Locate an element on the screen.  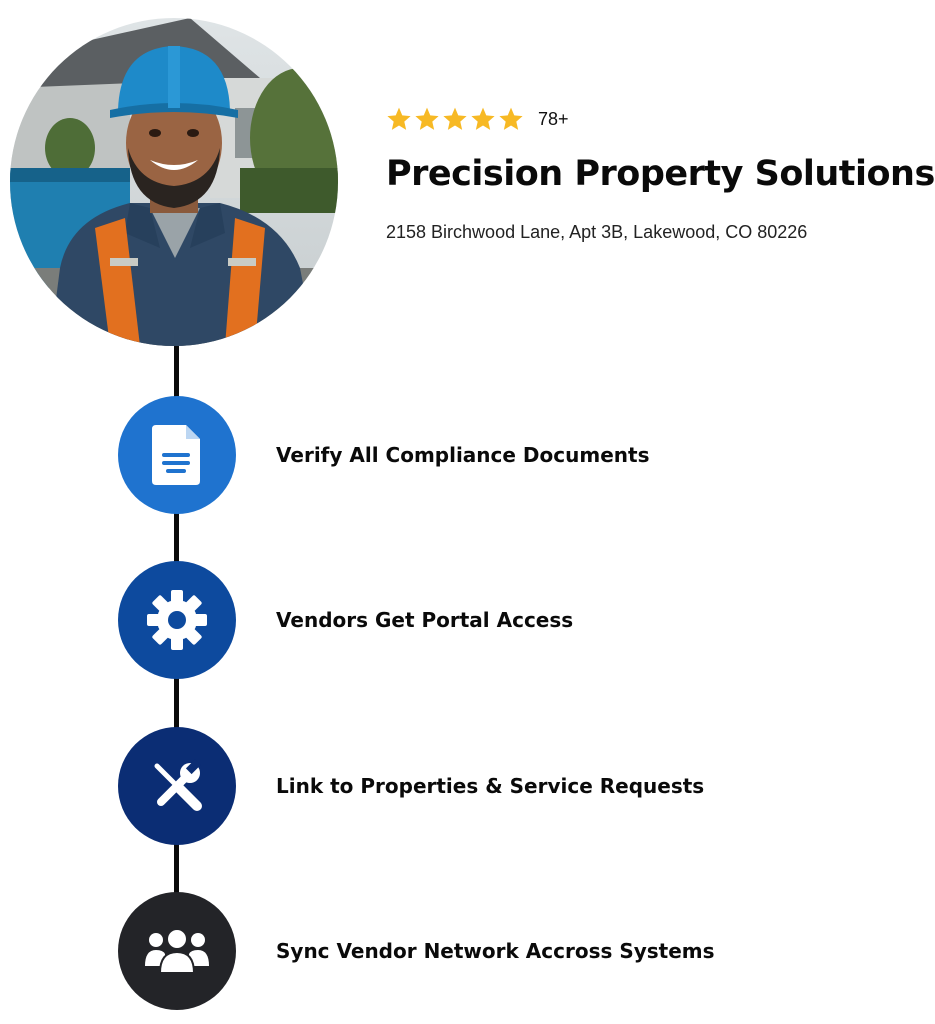
tools-icon is located at coordinates (178, 785).